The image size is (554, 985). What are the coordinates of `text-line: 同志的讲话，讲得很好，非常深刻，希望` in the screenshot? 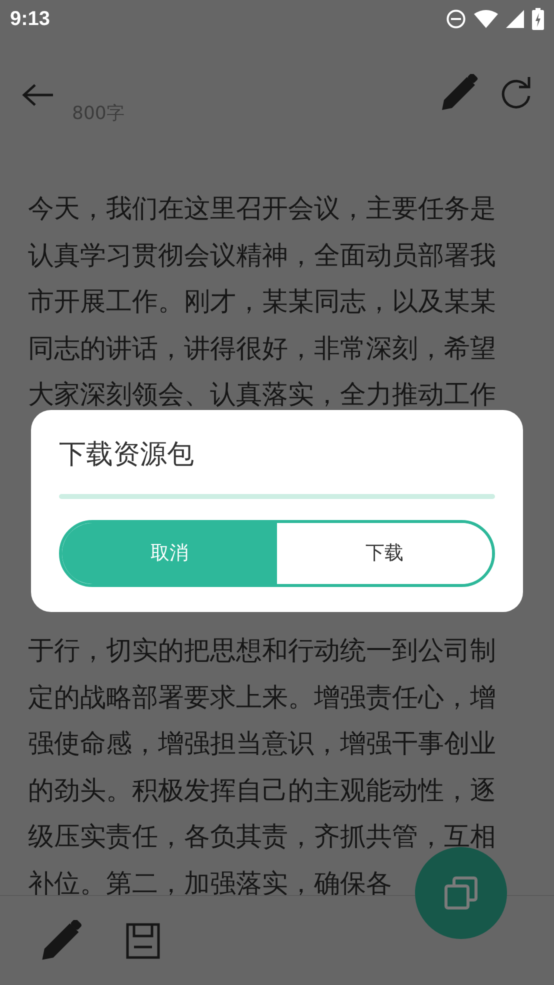 It's located at (262, 349).